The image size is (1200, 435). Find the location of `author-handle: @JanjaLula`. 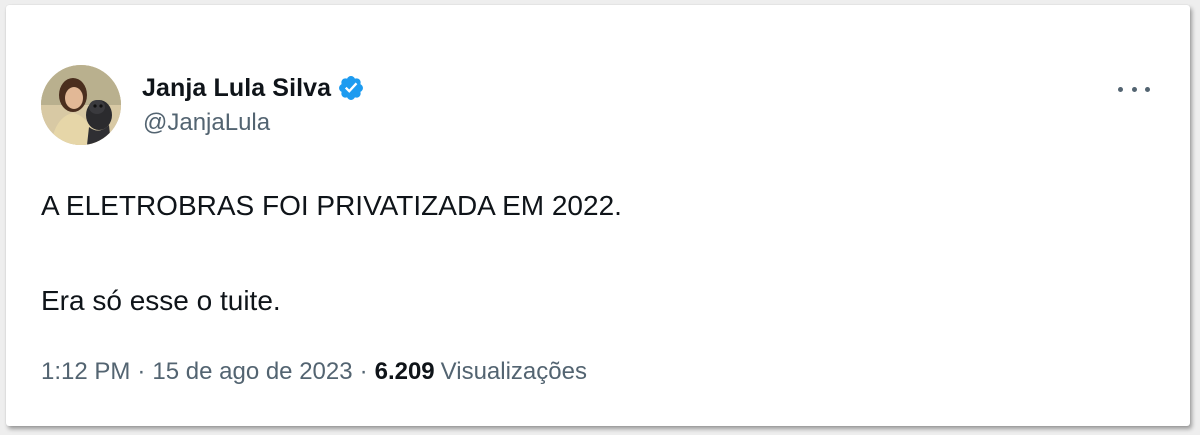

author-handle: @JanjaLula is located at coordinates (206, 123).